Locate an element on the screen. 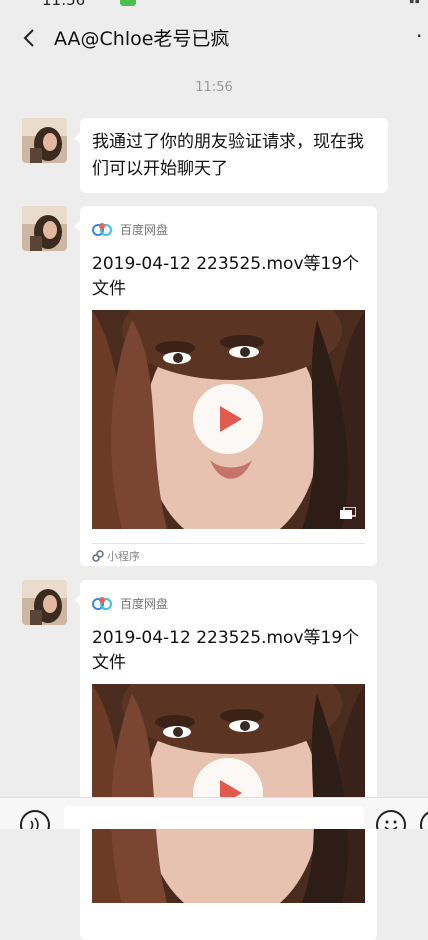 This screenshot has width=428, height=940. emoji-icon is located at coordinates (391, 824).